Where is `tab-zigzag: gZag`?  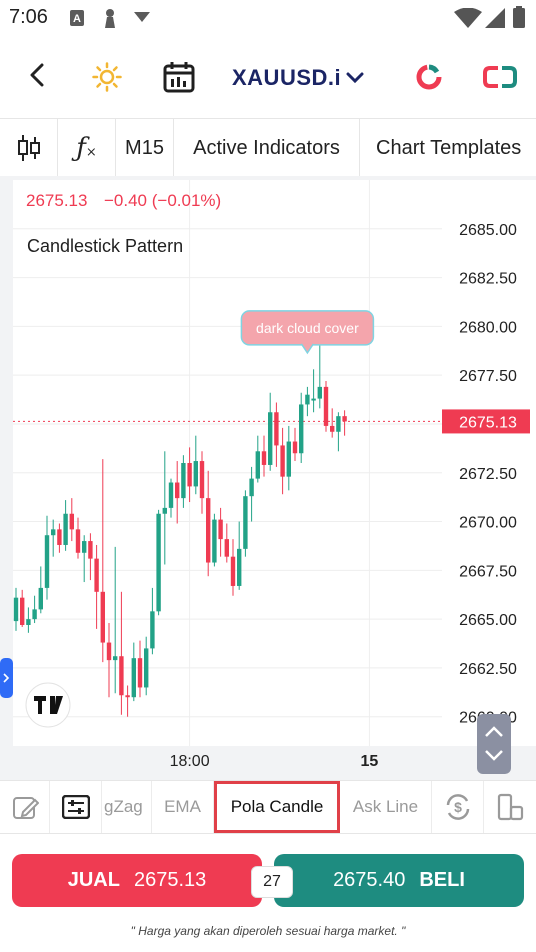 tab-zigzag: gZag is located at coordinates (127, 807).